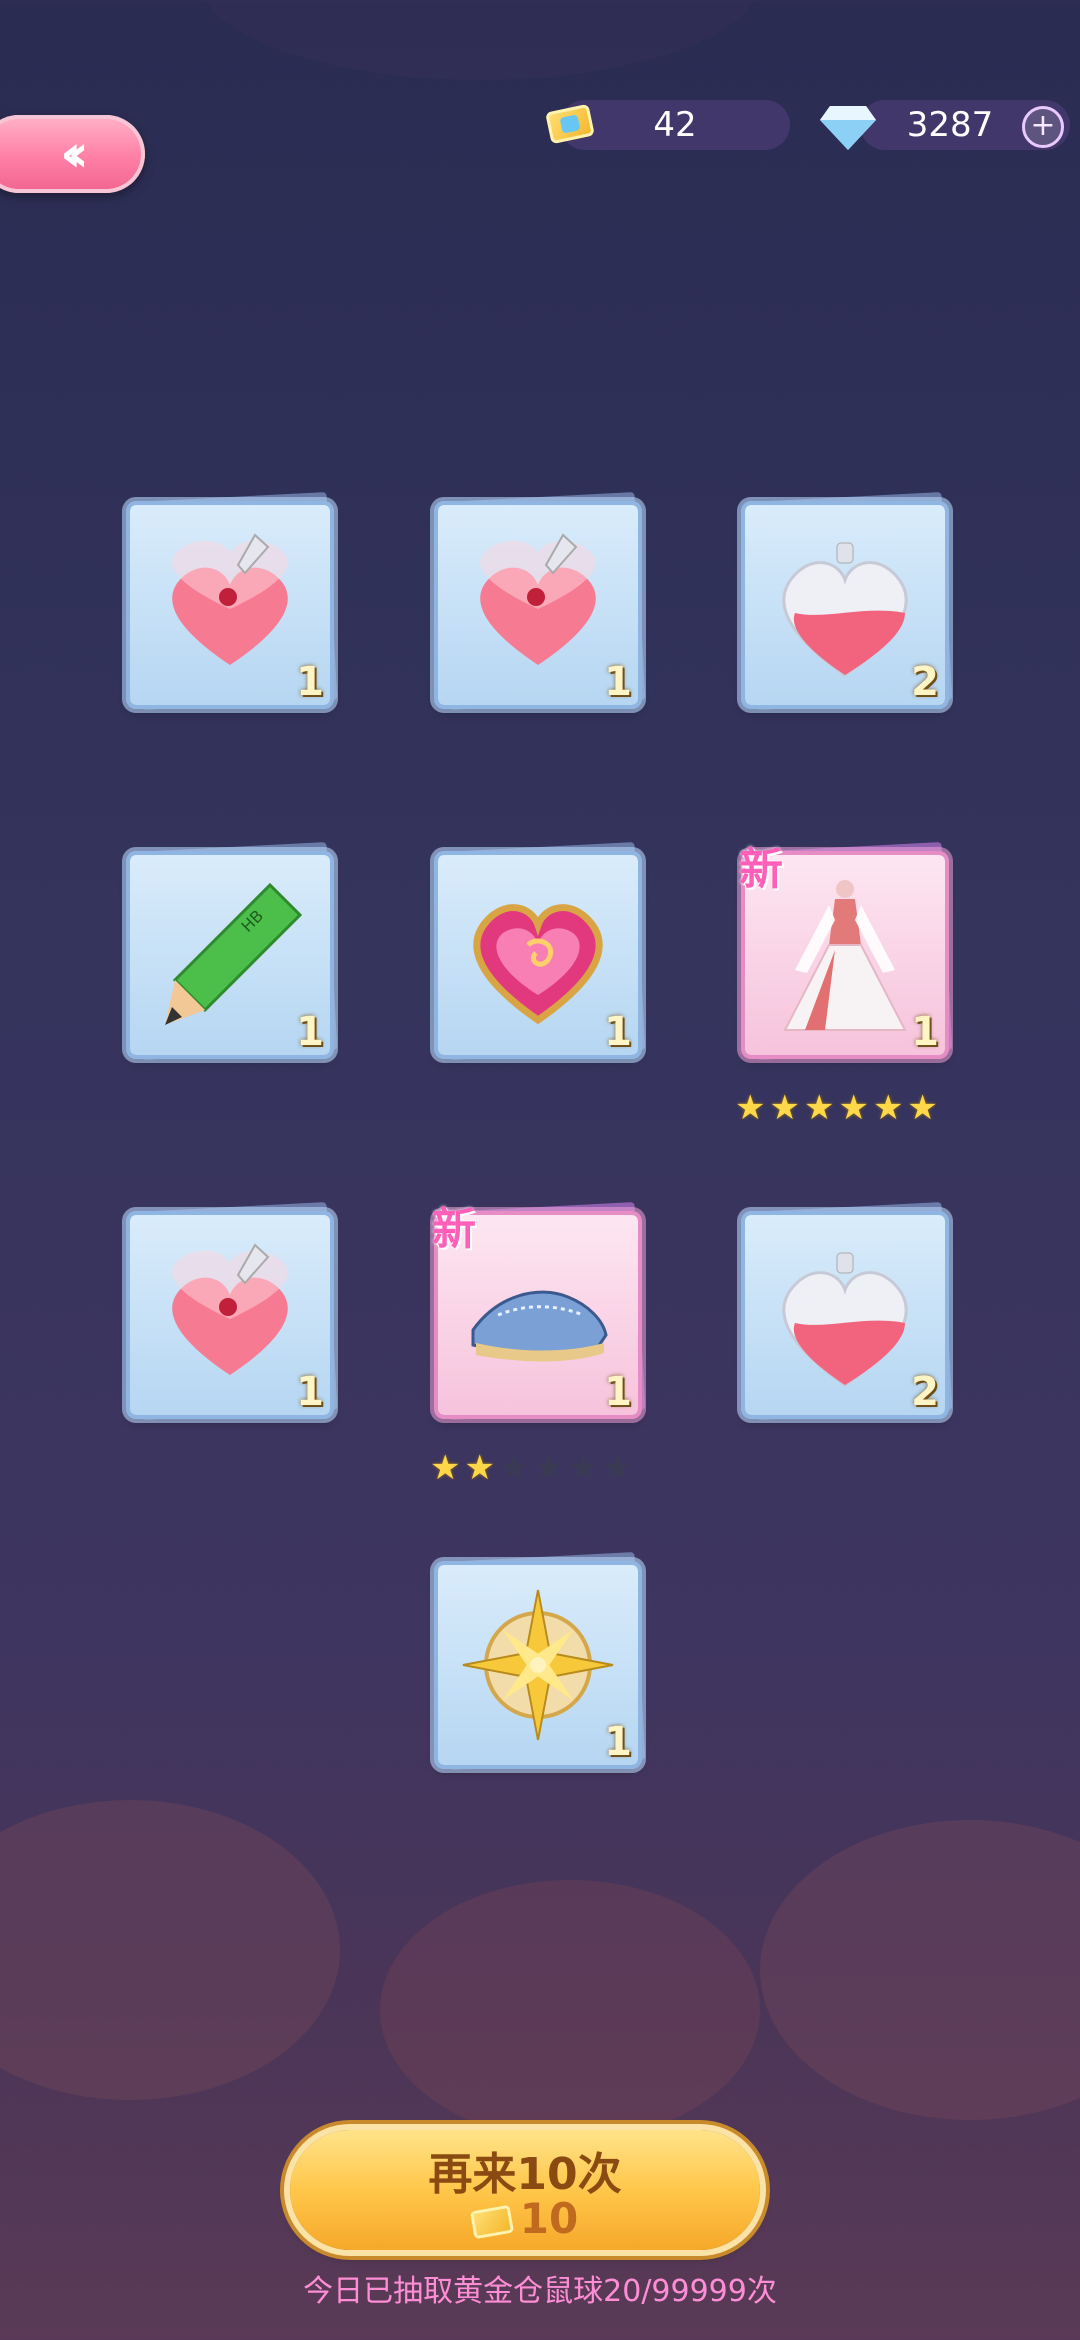 This screenshot has width=1080, height=2340. Describe the element at coordinates (491, 2221) in the screenshot. I see `ticket-icon` at that location.